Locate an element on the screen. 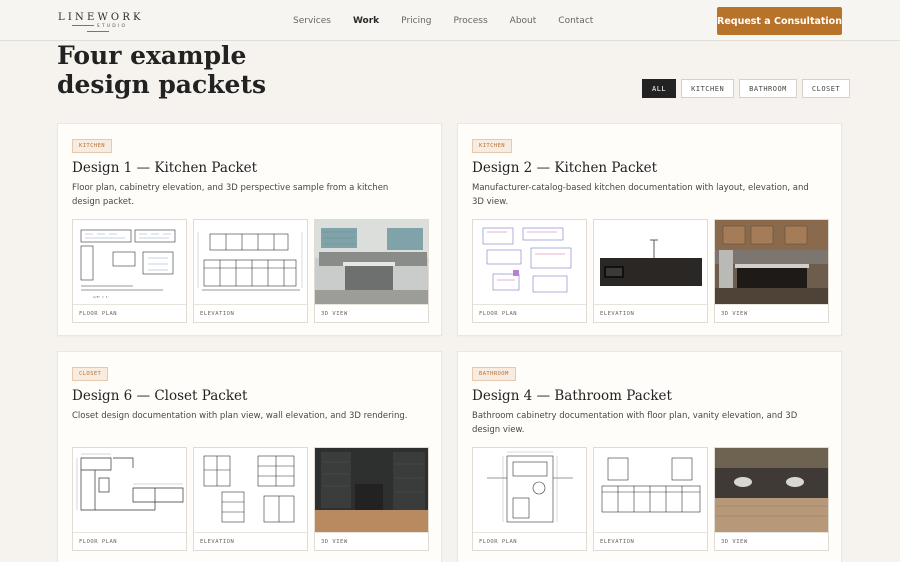  nav-contact: Contact is located at coordinates (575, 21).